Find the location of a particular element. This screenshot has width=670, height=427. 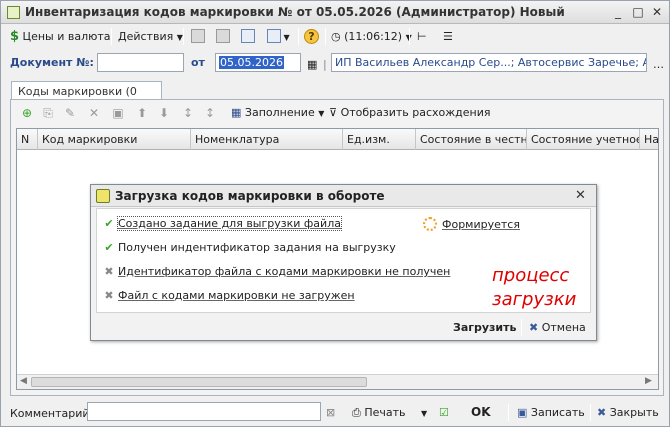

close-icon: ✕ is located at coordinates (580, 195).